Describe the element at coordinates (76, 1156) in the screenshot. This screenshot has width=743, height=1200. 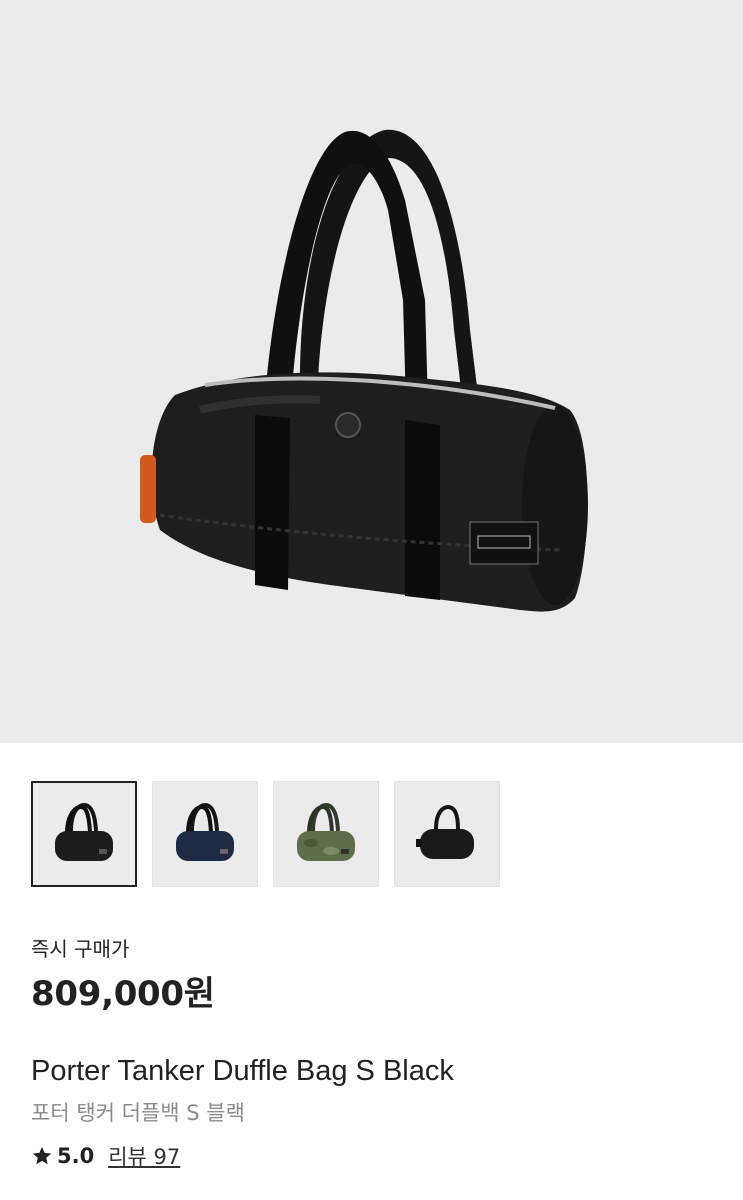
I see `rating-score: 5.0` at that location.